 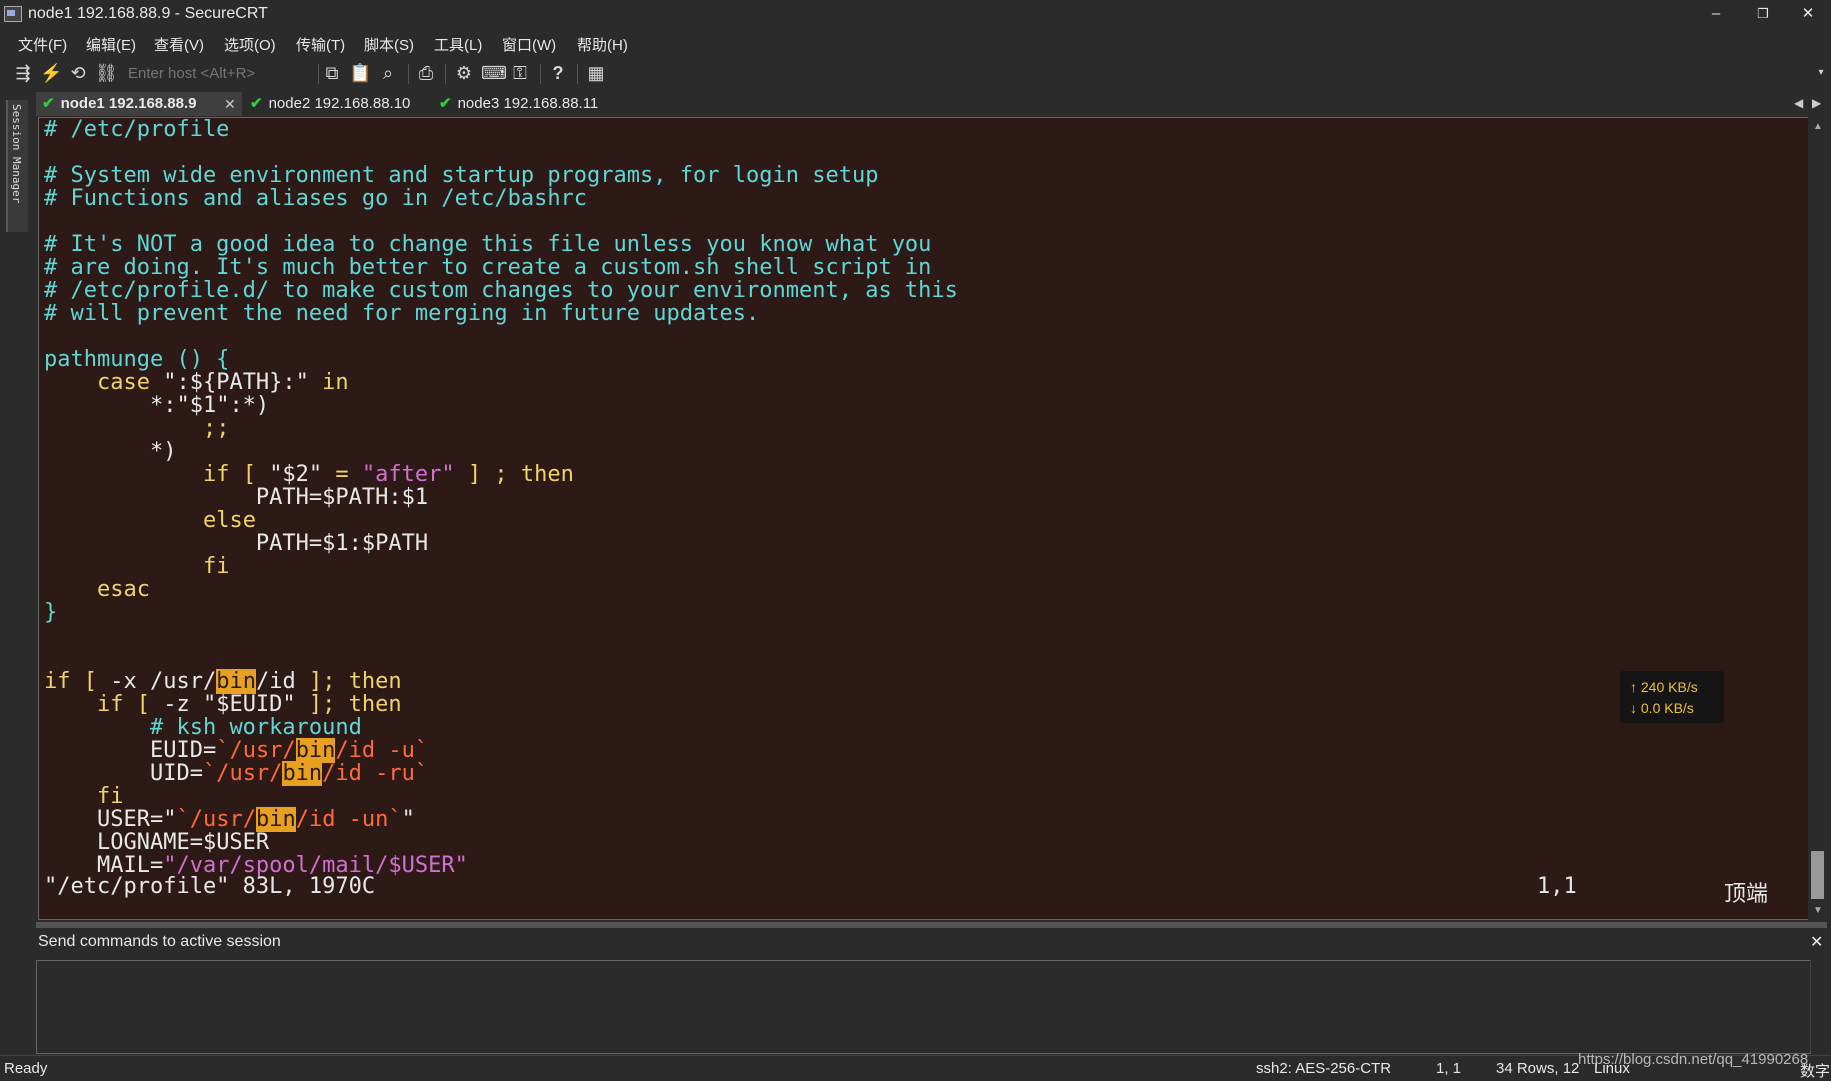 What do you see at coordinates (529, 44) in the screenshot?
I see `menu-window: 窗口(W)` at bounding box center [529, 44].